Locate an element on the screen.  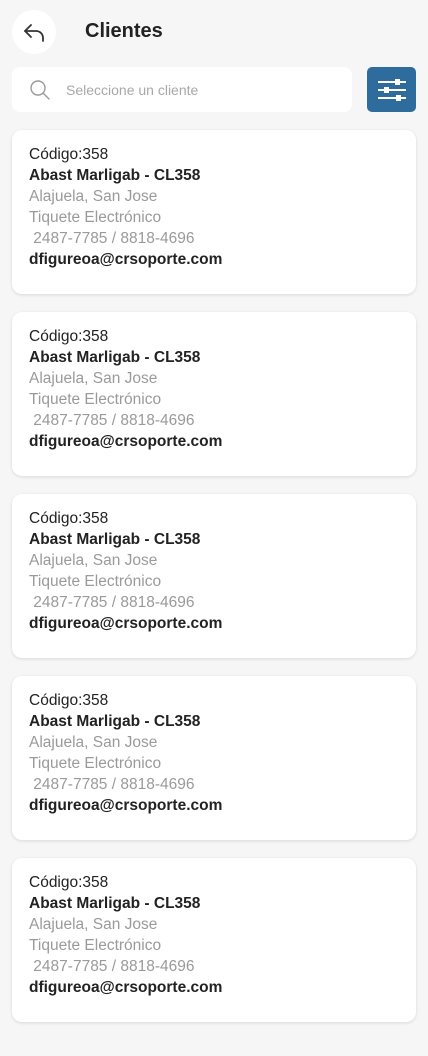
search-input is located at coordinates (201, 89).